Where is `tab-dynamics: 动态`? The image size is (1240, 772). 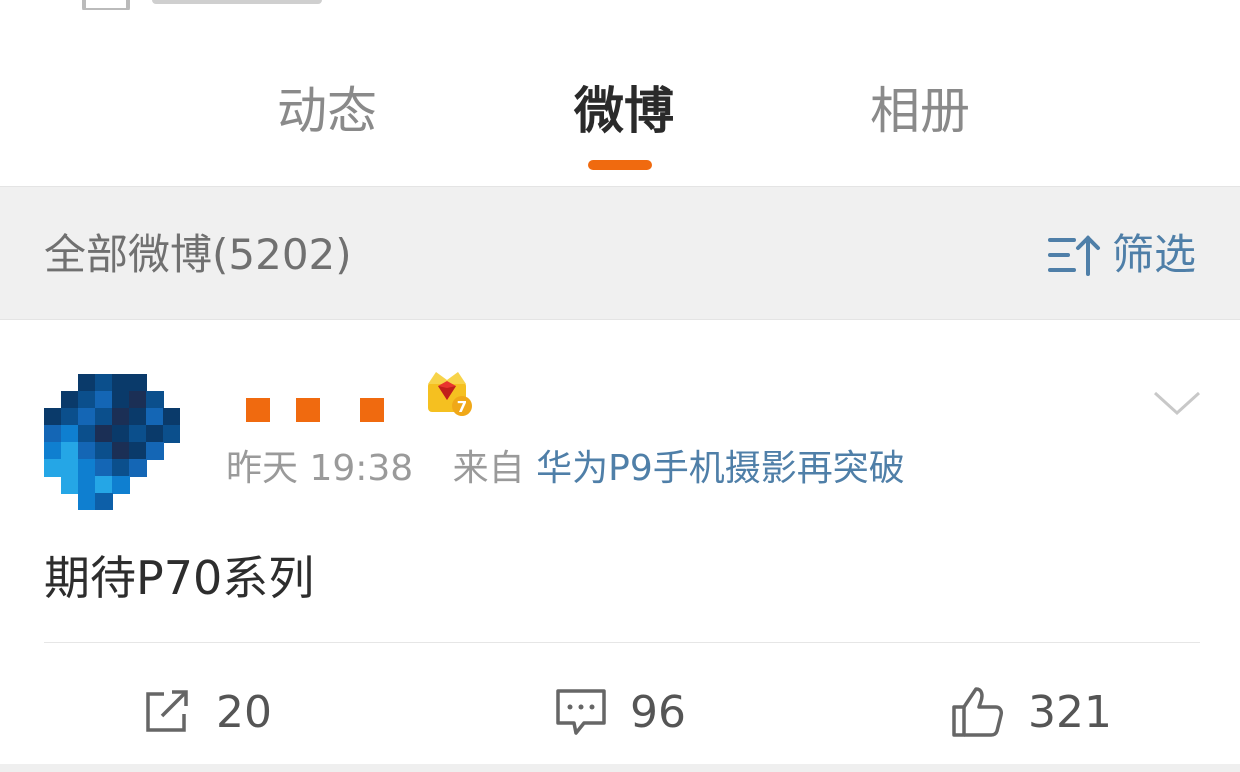 tab-dynamics: 动态 is located at coordinates (327, 111).